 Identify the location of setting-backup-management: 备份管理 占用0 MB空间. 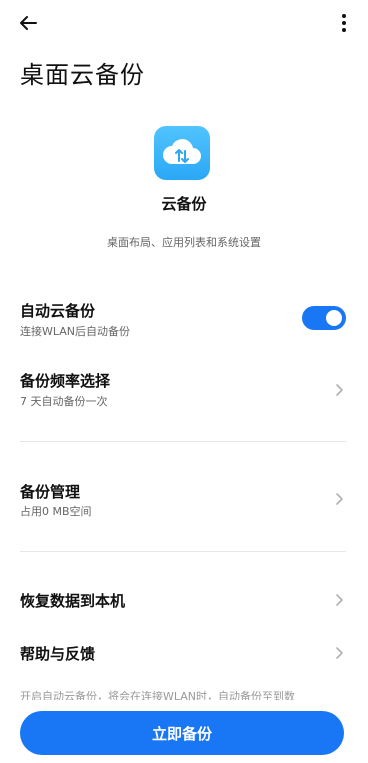
(184, 500).